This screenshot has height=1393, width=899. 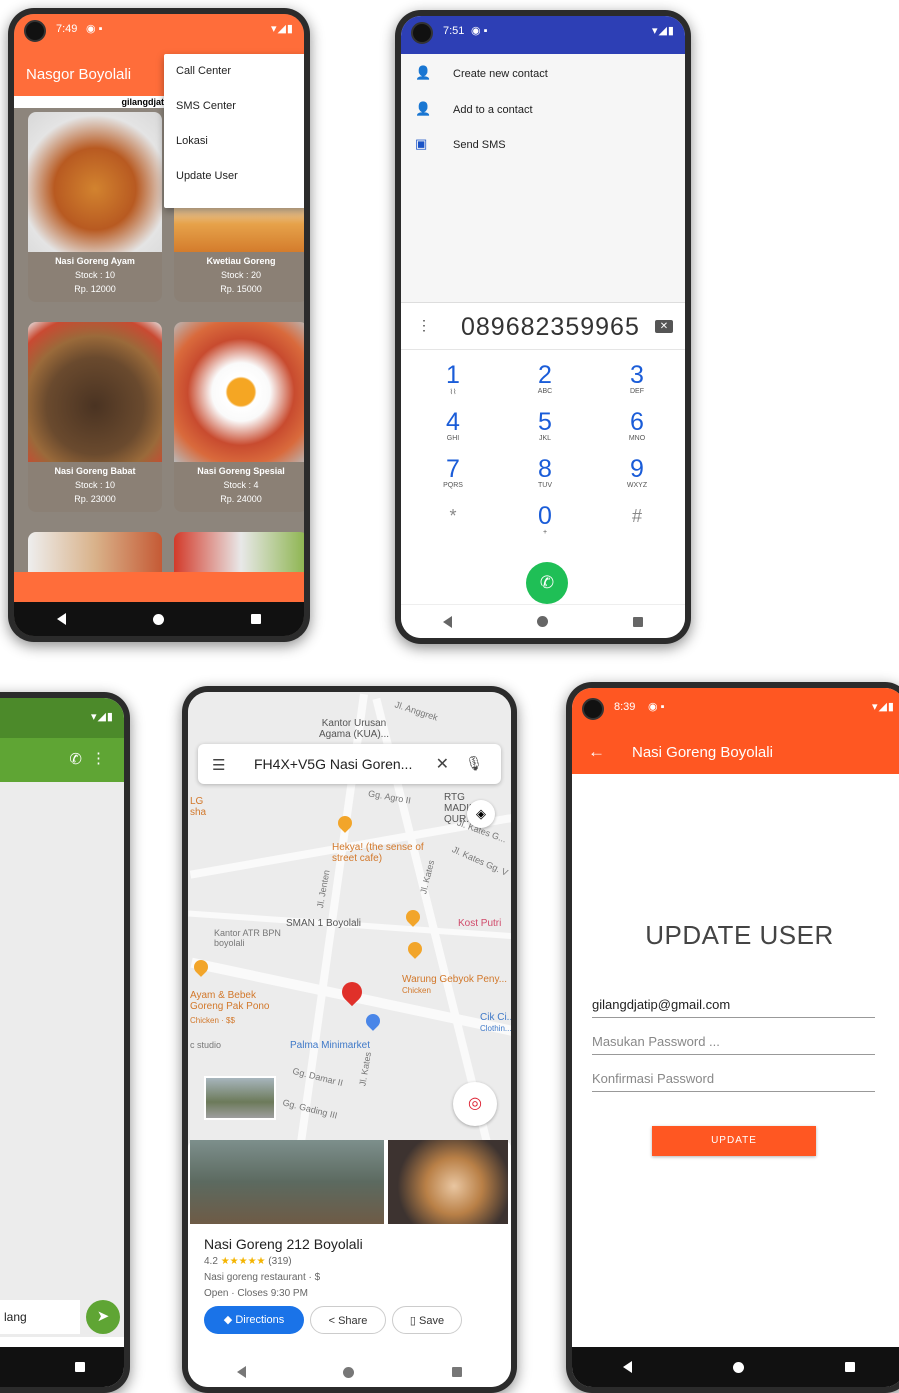 What do you see at coordinates (637, 378) in the screenshot?
I see `dial-key: 3 DEF` at bounding box center [637, 378].